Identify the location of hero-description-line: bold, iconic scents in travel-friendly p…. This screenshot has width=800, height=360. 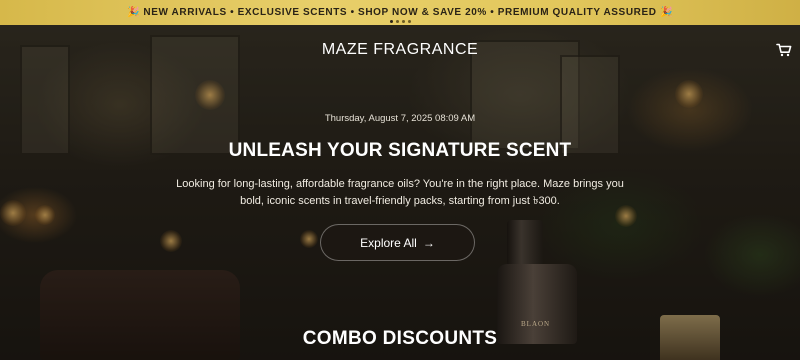
(400, 201).